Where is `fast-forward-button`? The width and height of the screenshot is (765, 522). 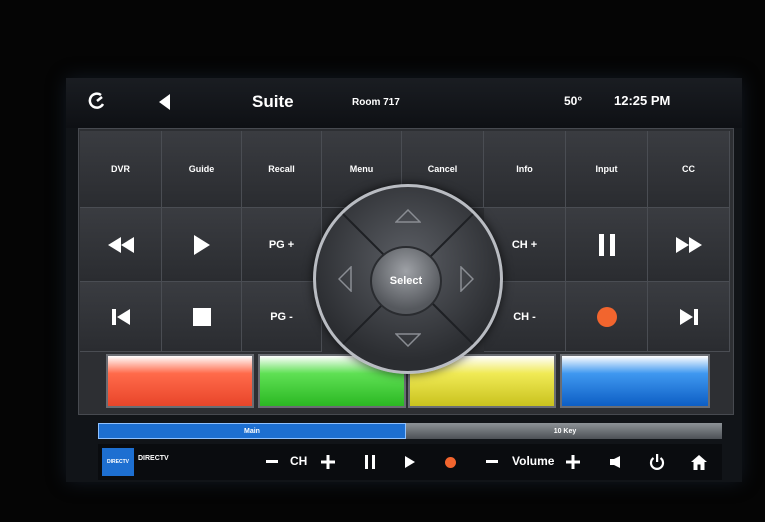 fast-forward-button is located at coordinates (689, 245).